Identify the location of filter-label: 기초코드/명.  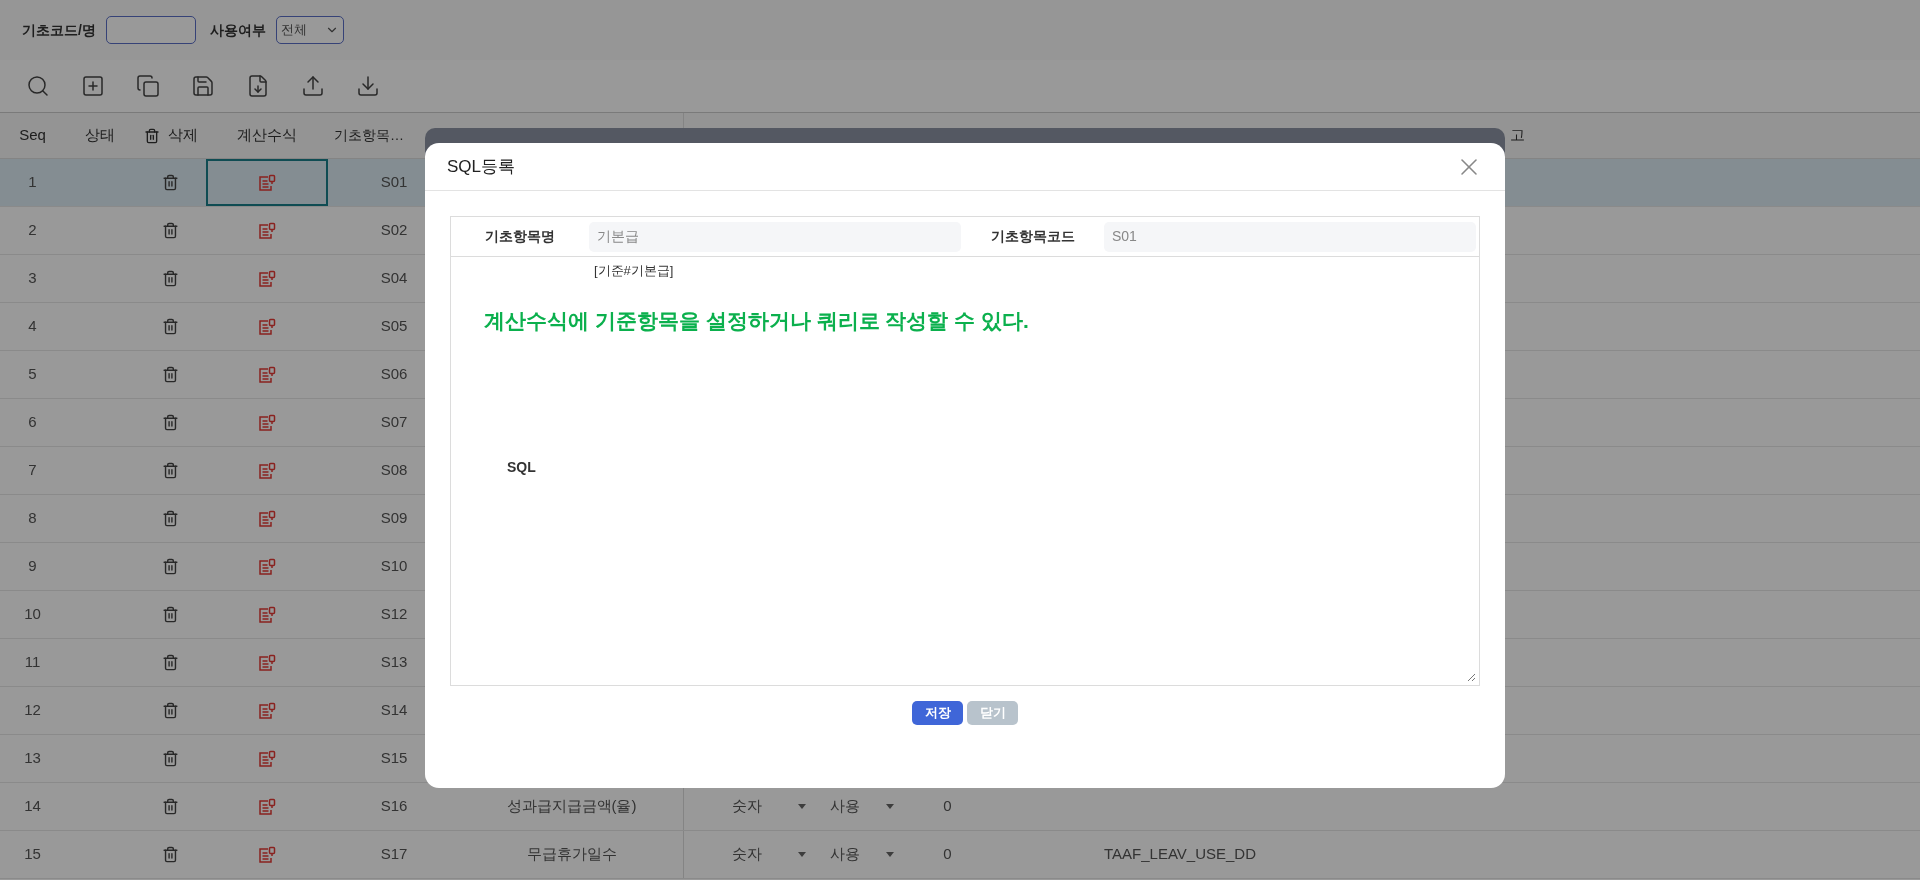
(59, 30).